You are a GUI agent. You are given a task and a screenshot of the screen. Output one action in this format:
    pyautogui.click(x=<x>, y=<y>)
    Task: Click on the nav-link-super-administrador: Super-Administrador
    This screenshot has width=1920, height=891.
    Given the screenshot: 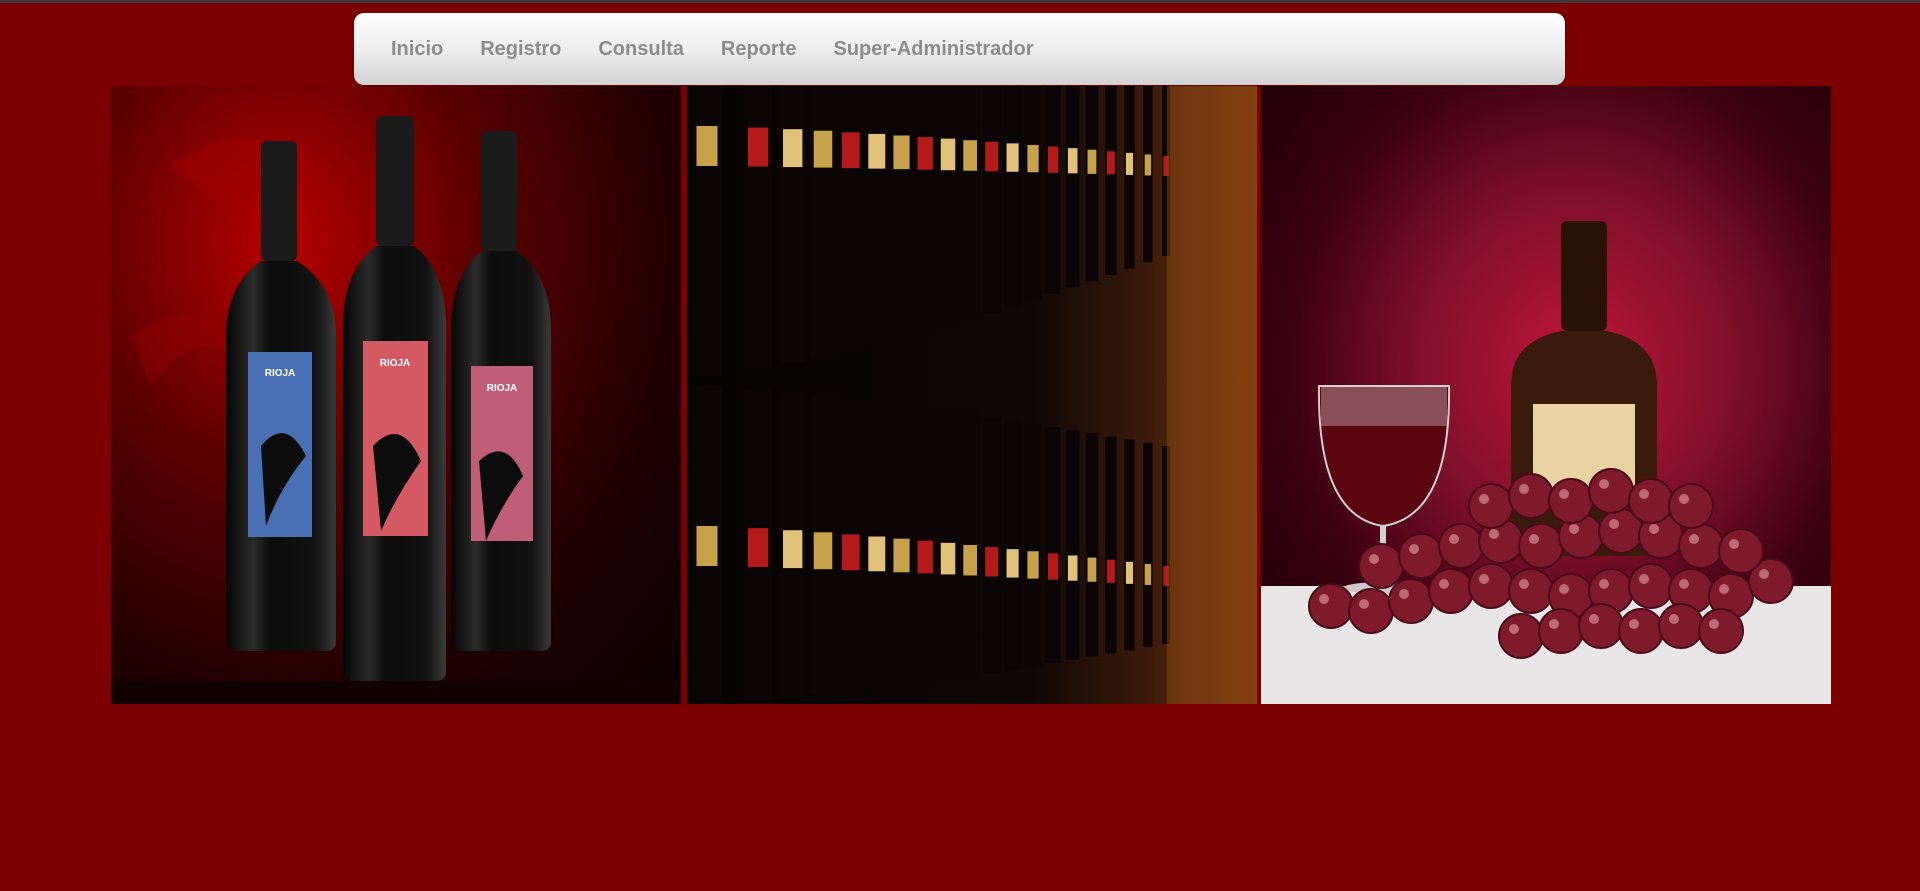 What is the action you would take?
    pyautogui.click(x=934, y=49)
    